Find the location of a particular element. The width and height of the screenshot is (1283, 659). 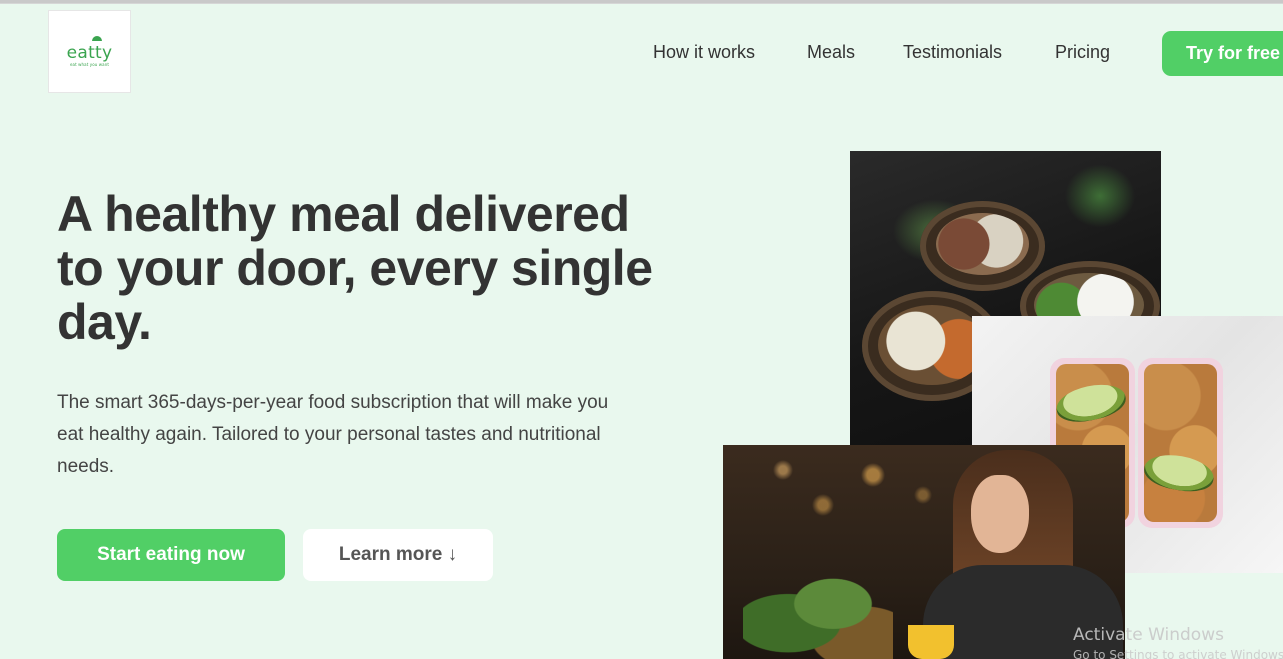

woman-eating-photo is located at coordinates (924, 552).